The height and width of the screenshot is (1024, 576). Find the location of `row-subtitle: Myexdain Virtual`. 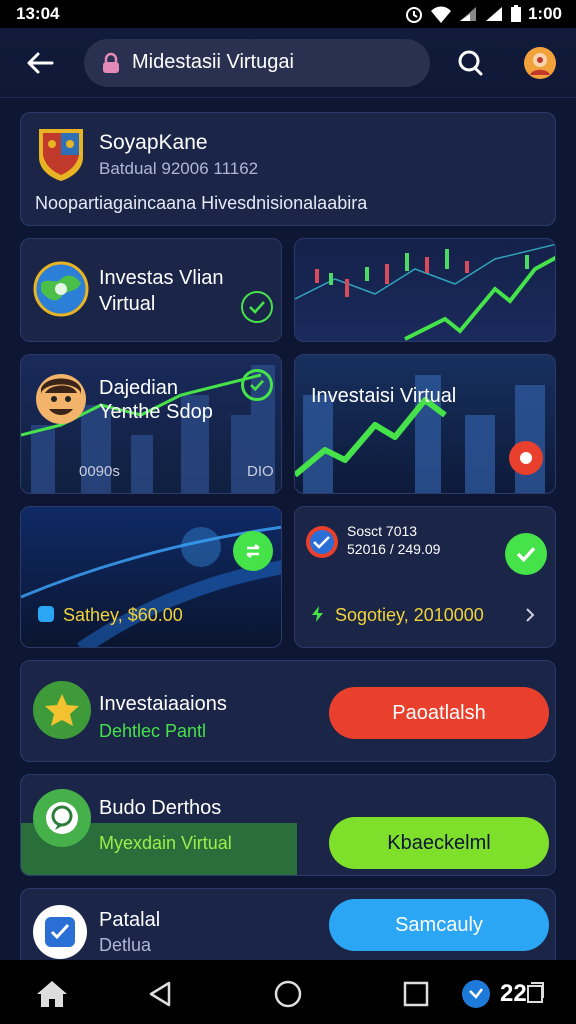

row-subtitle: Myexdain Virtual is located at coordinates (165, 843).